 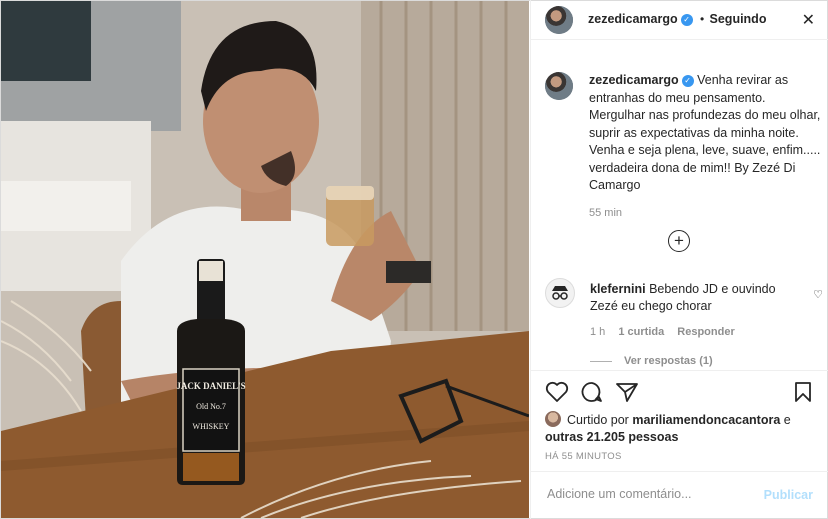 I want to click on commenter-avatar, so click(x=560, y=293).